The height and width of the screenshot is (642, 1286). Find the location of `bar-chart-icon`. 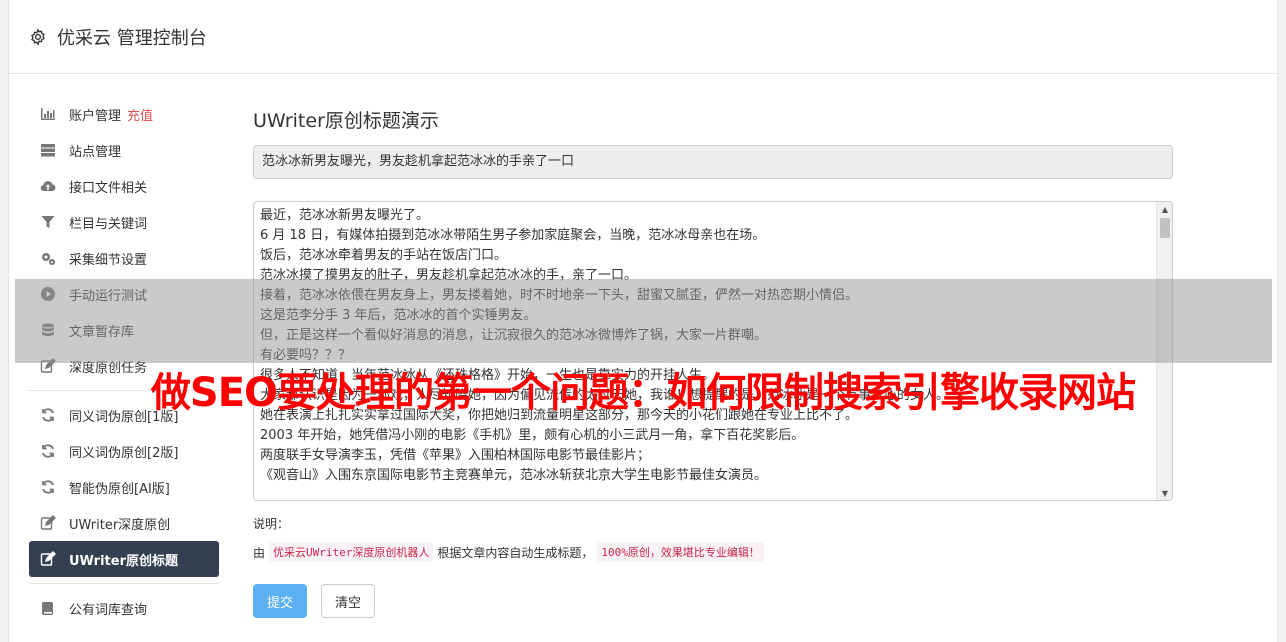

bar-chart-icon is located at coordinates (48, 114).